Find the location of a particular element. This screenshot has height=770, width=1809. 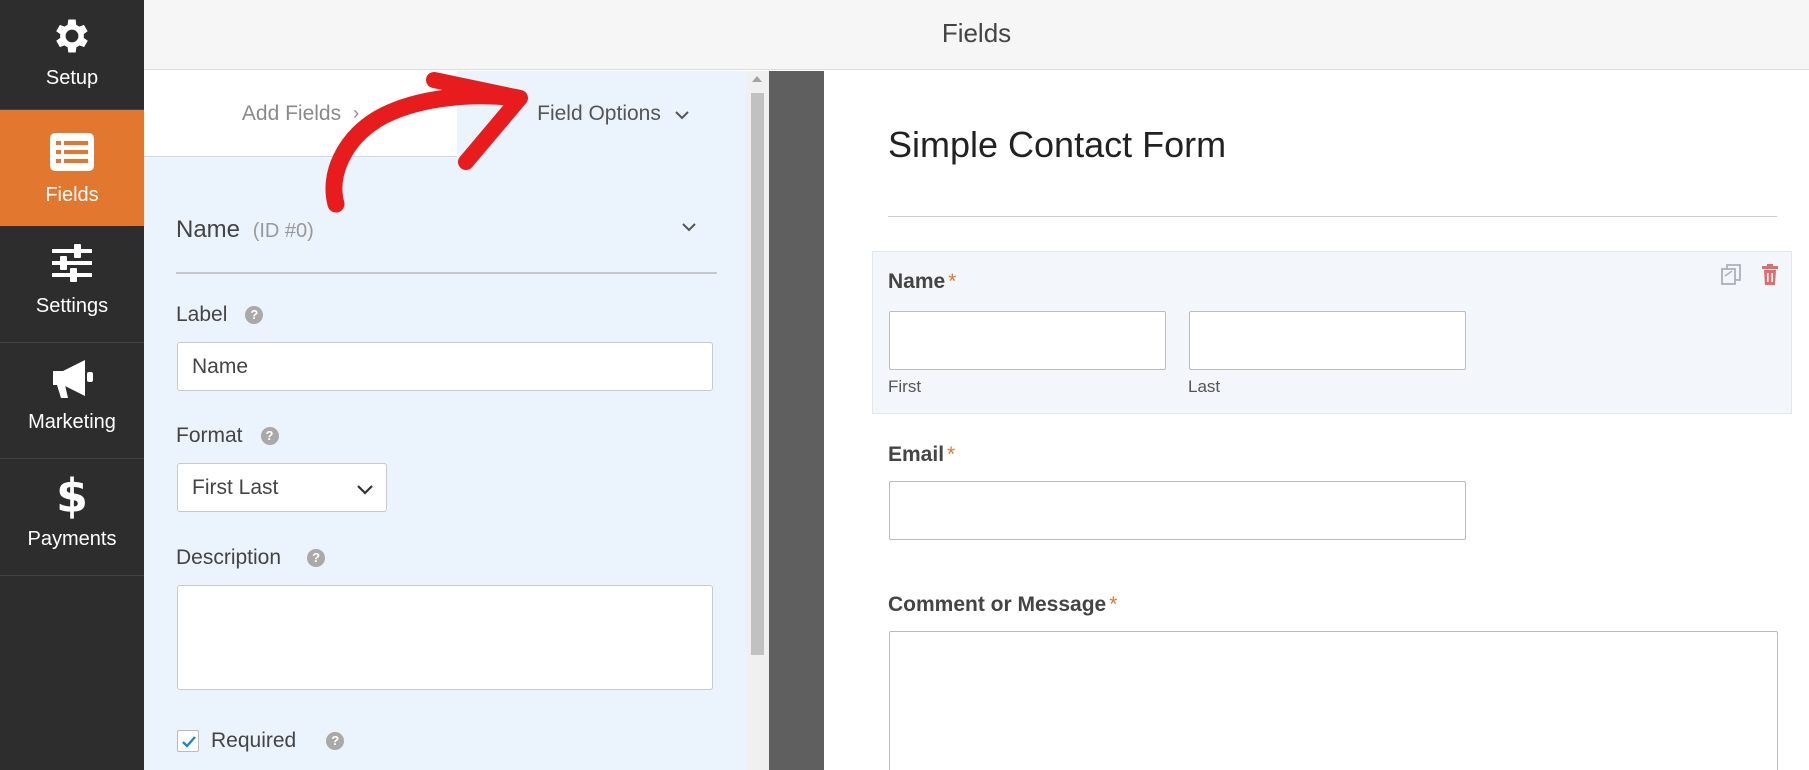

comment-textarea is located at coordinates (1333, 700).